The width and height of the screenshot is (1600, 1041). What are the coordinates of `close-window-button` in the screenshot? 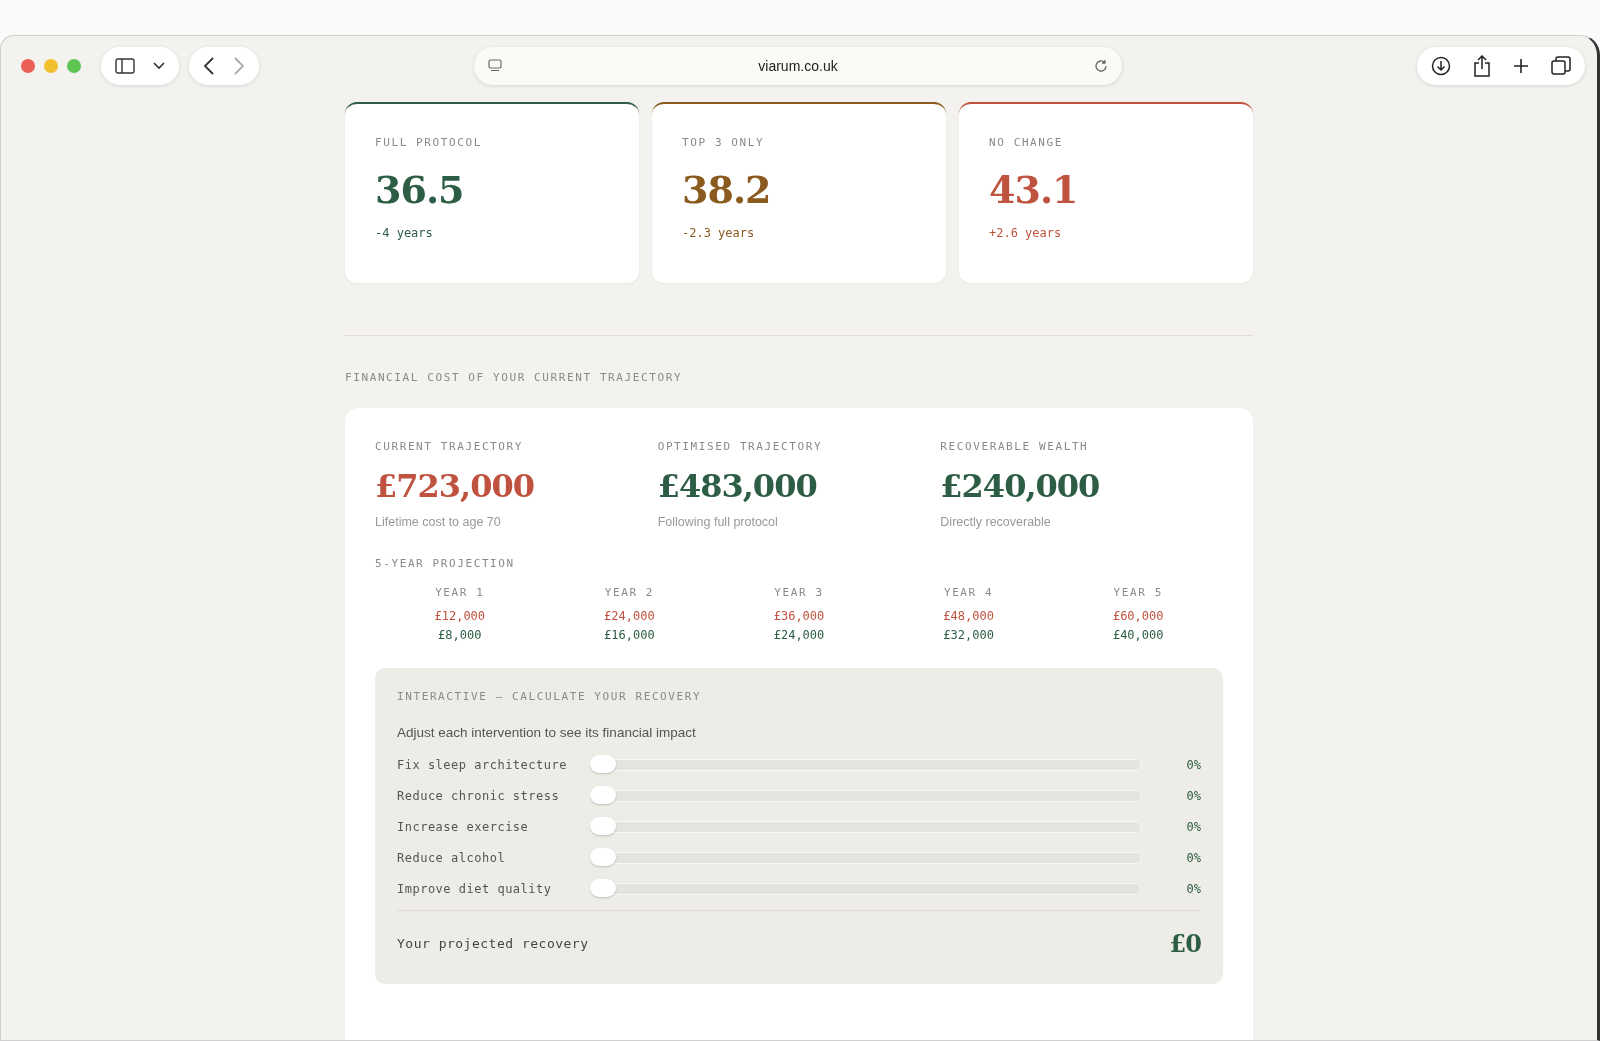 It's located at (28, 66).